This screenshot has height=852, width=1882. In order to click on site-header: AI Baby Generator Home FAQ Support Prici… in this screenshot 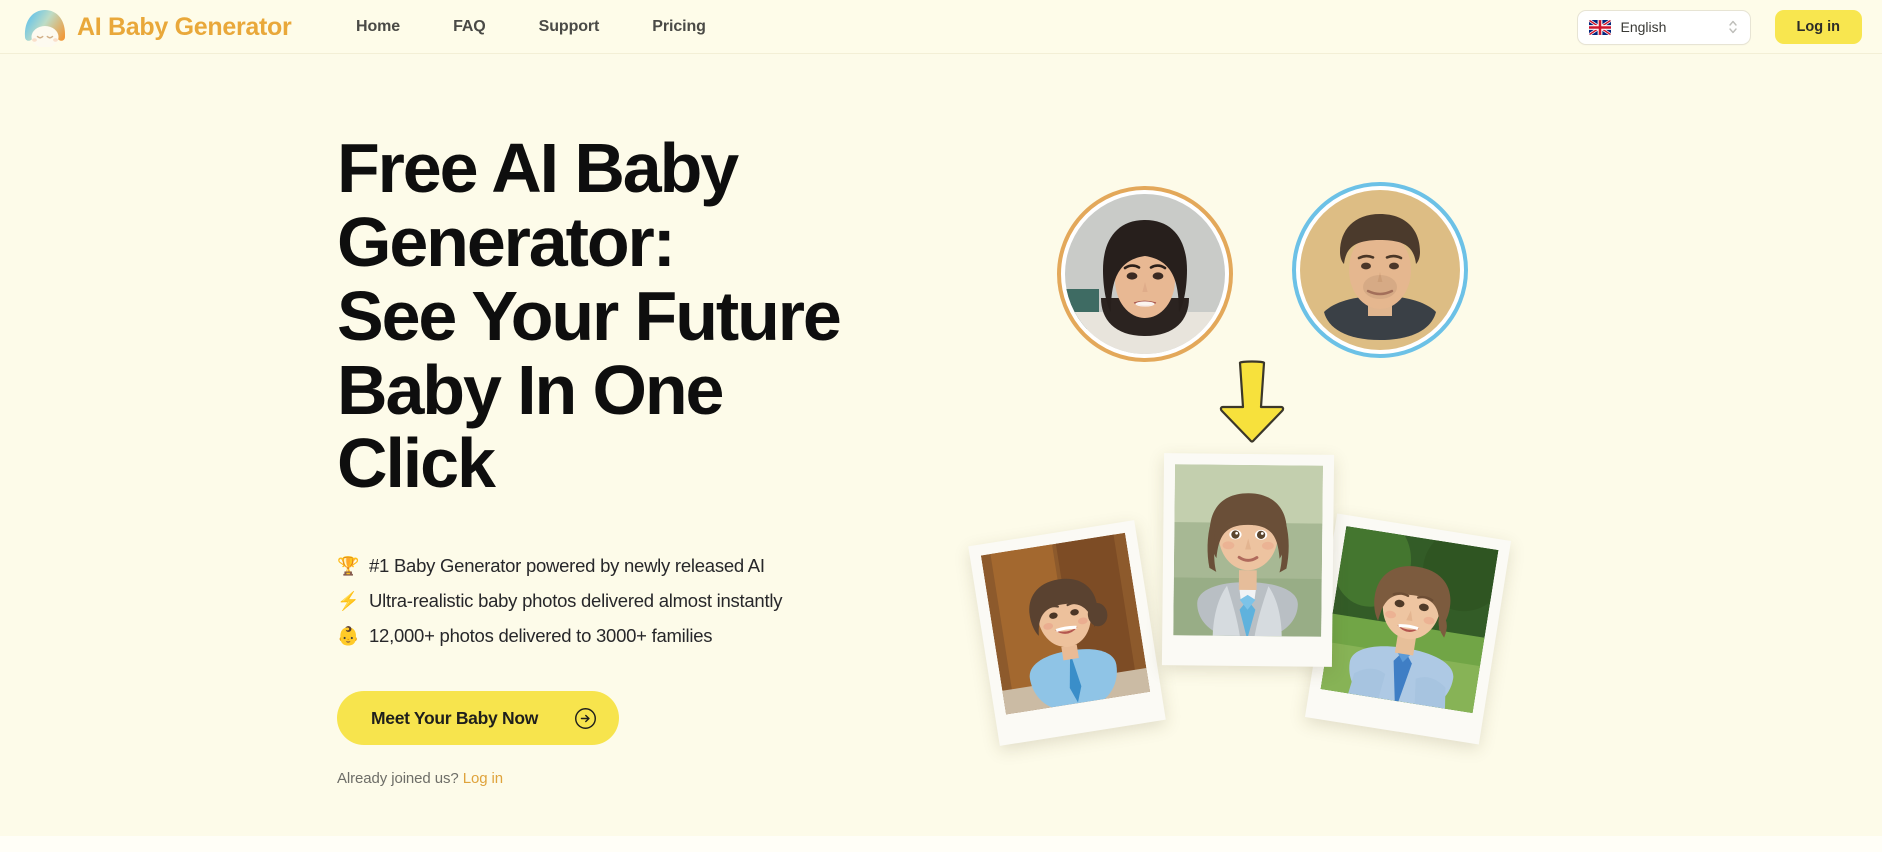, I will do `click(941, 27)`.